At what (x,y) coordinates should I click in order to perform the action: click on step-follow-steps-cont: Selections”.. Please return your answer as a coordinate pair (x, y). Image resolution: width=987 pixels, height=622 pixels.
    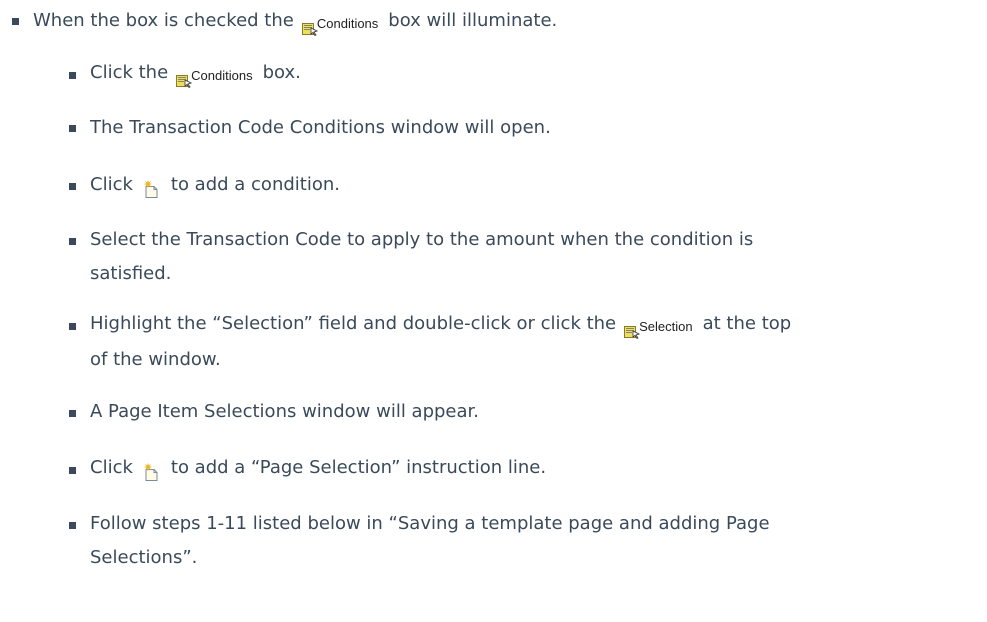
    Looking at the image, I should click on (143, 558).